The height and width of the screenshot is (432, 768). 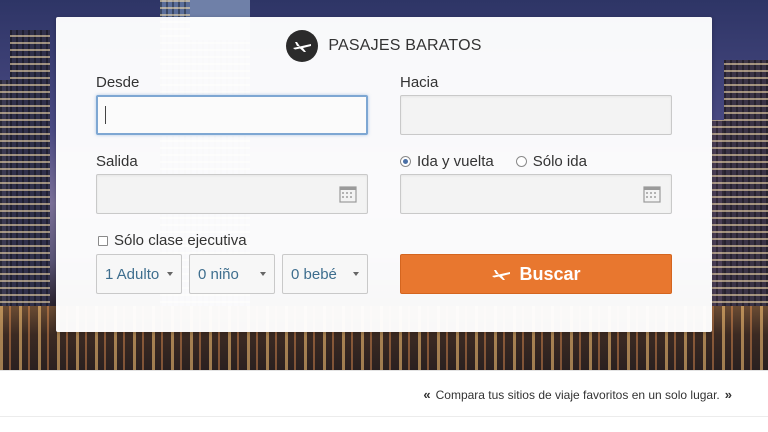 What do you see at coordinates (419, 82) in the screenshot?
I see `to-label: Hacia` at bounding box center [419, 82].